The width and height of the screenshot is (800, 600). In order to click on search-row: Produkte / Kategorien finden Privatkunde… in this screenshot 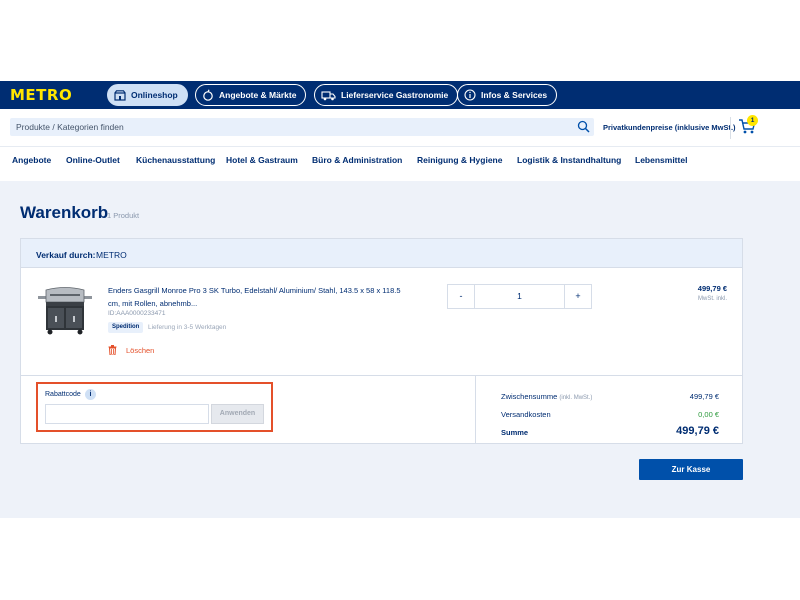, I will do `click(400, 128)`.